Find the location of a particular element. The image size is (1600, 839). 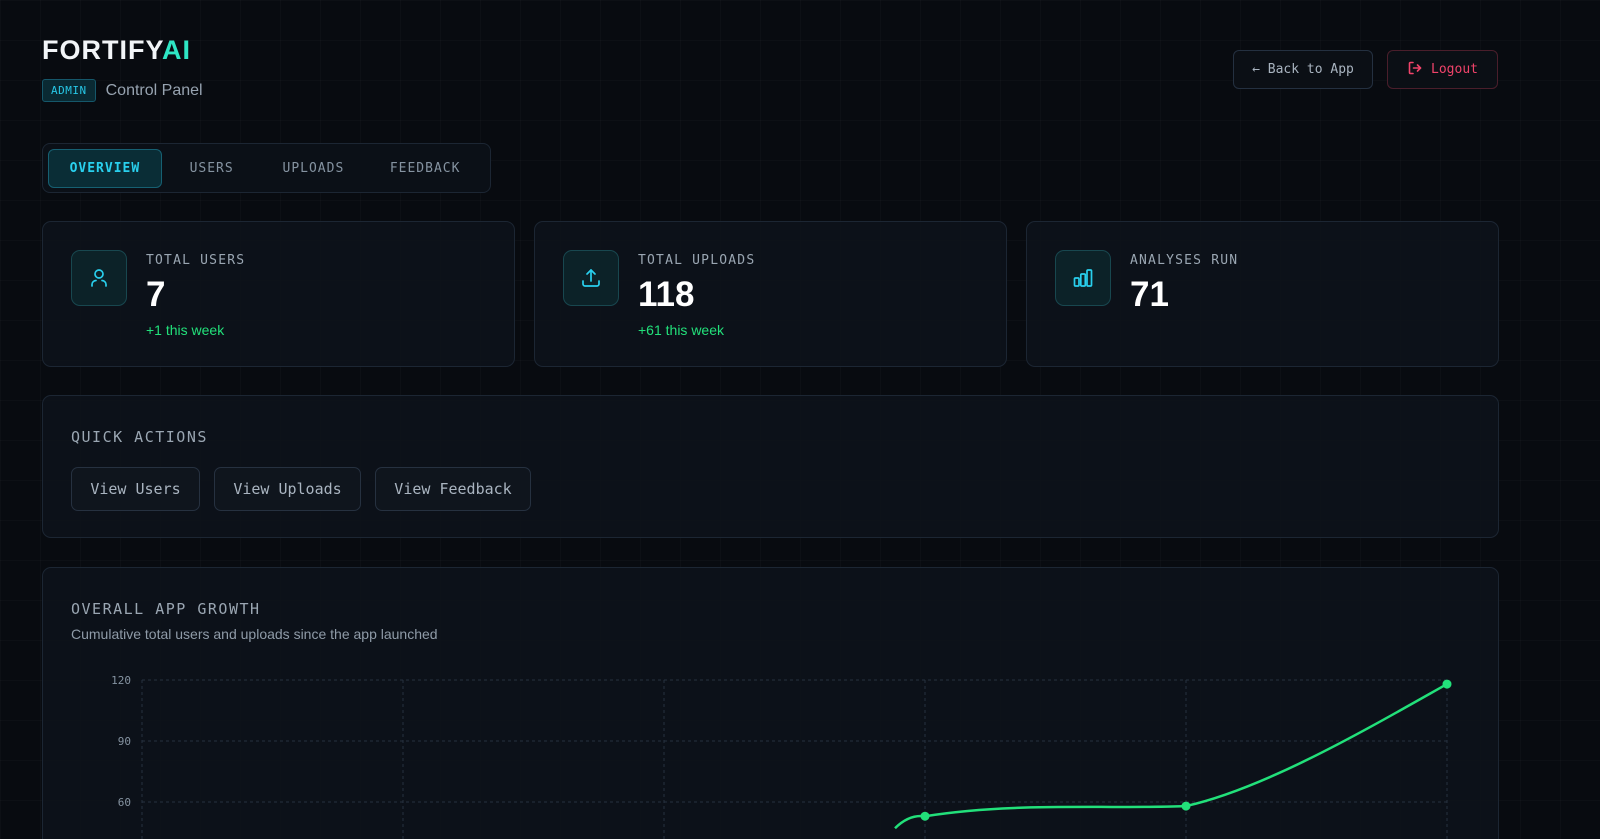

stat-delta: +61 this week is located at coordinates (681, 330).